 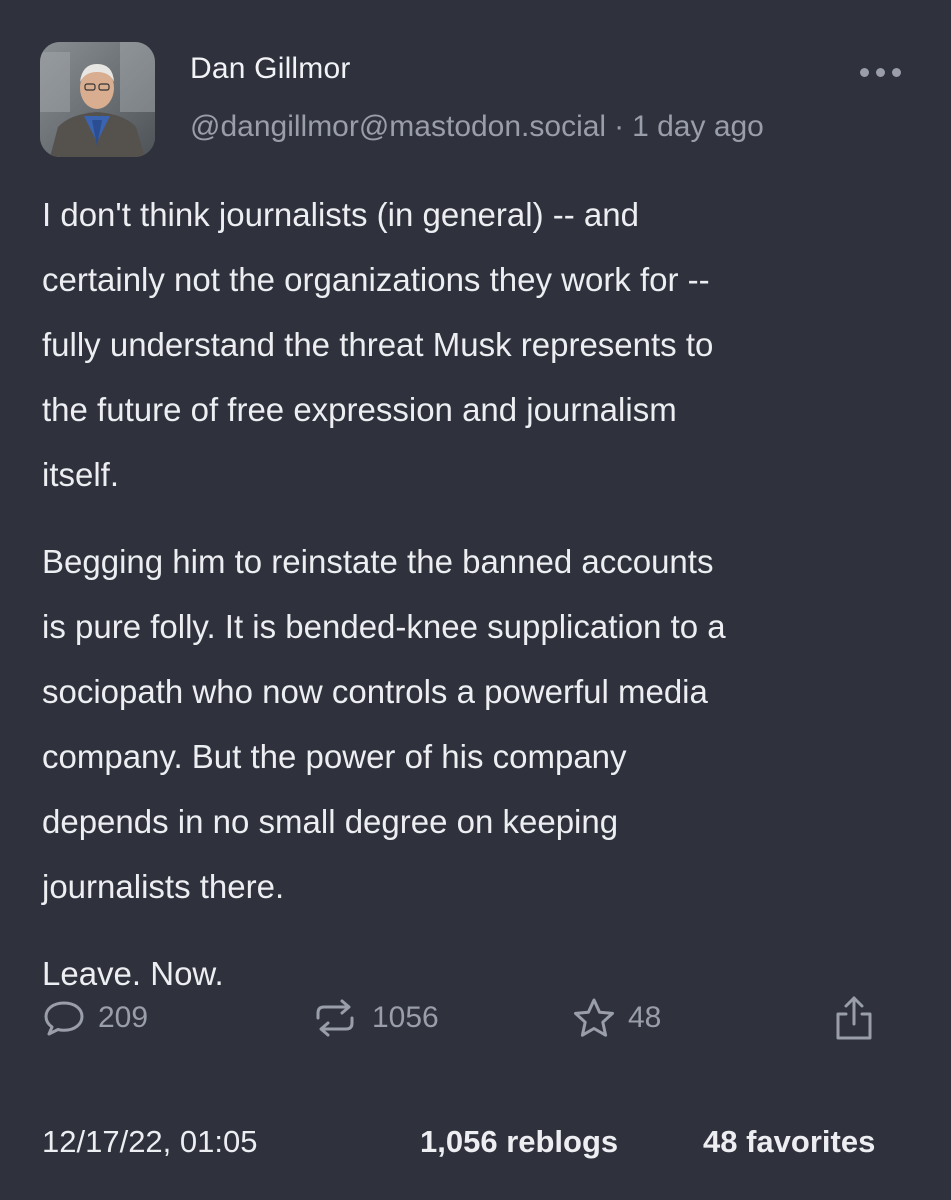 I want to click on reblog-button: 1056, so click(x=374, y=1018).